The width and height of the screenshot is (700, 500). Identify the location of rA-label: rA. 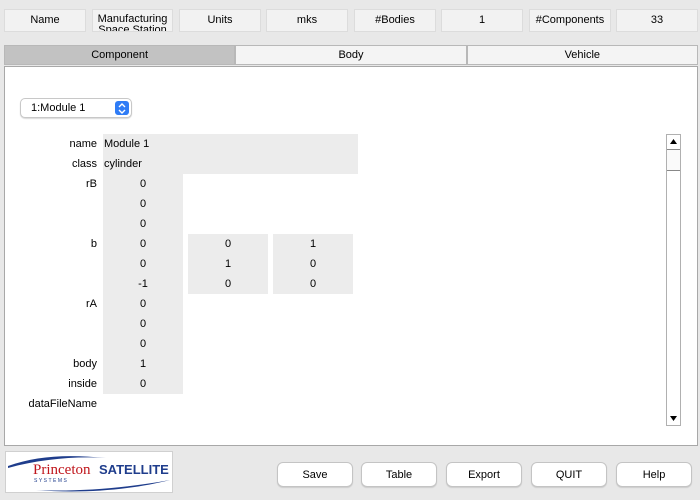
(91, 304).